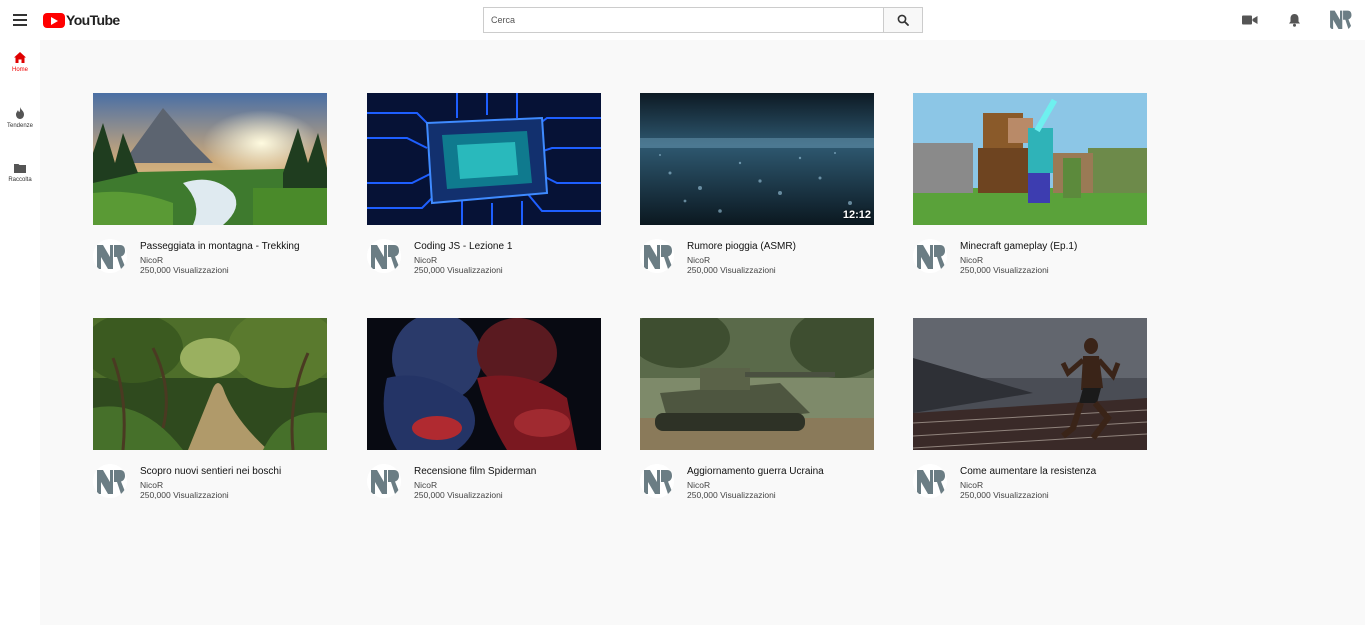 The image size is (1365, 625). What do you see at coordinates (20, 168) in the screenshot?
I see `folder-icon` at bounding box center [20, 168].